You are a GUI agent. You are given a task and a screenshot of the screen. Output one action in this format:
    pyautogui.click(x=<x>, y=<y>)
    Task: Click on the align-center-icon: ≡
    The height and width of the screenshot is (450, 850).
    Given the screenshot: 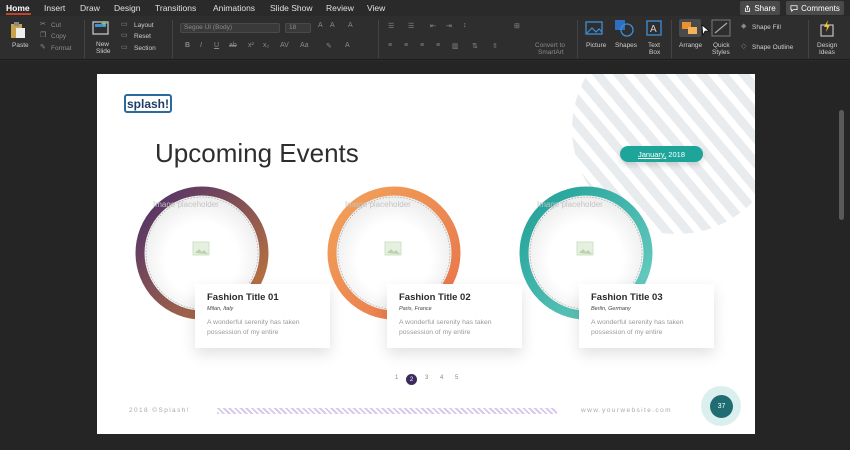 What is the action you would take?
    pyautogui.click(x=406, y=45)
    